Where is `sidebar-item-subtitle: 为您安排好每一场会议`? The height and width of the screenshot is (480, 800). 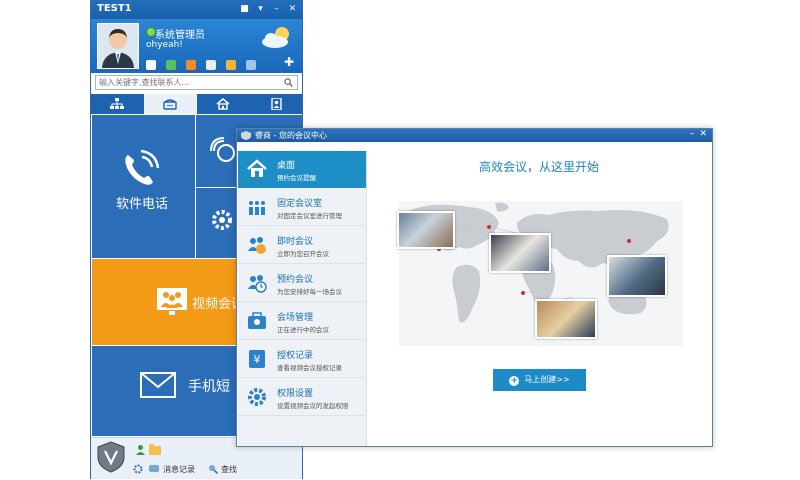 sidebar-item-subtitle: 为您安排好每一场会议 is located at coordinates (309, 292).